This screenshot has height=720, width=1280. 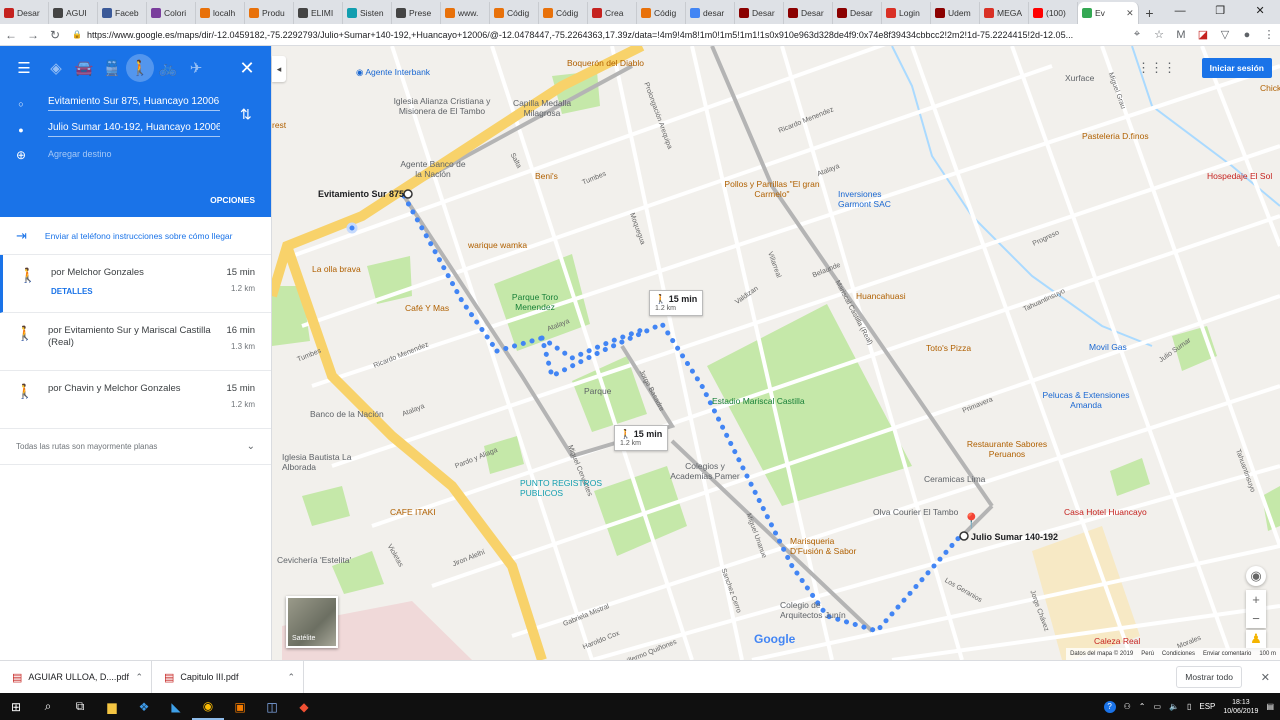 I want to click on poi-label: Cevichería 'Estelita', so click(x=314, y=560).